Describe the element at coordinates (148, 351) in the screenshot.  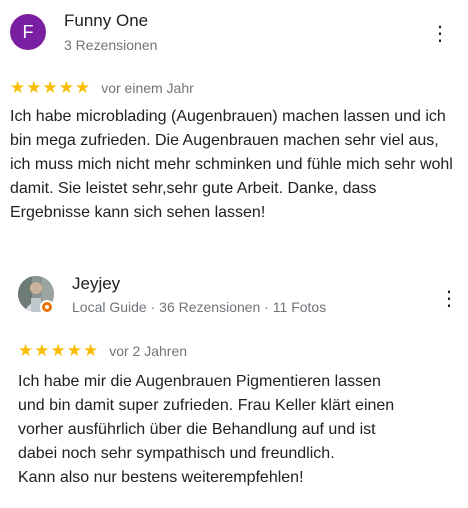
I see `review-date: vor 2 Jahren` at that location.